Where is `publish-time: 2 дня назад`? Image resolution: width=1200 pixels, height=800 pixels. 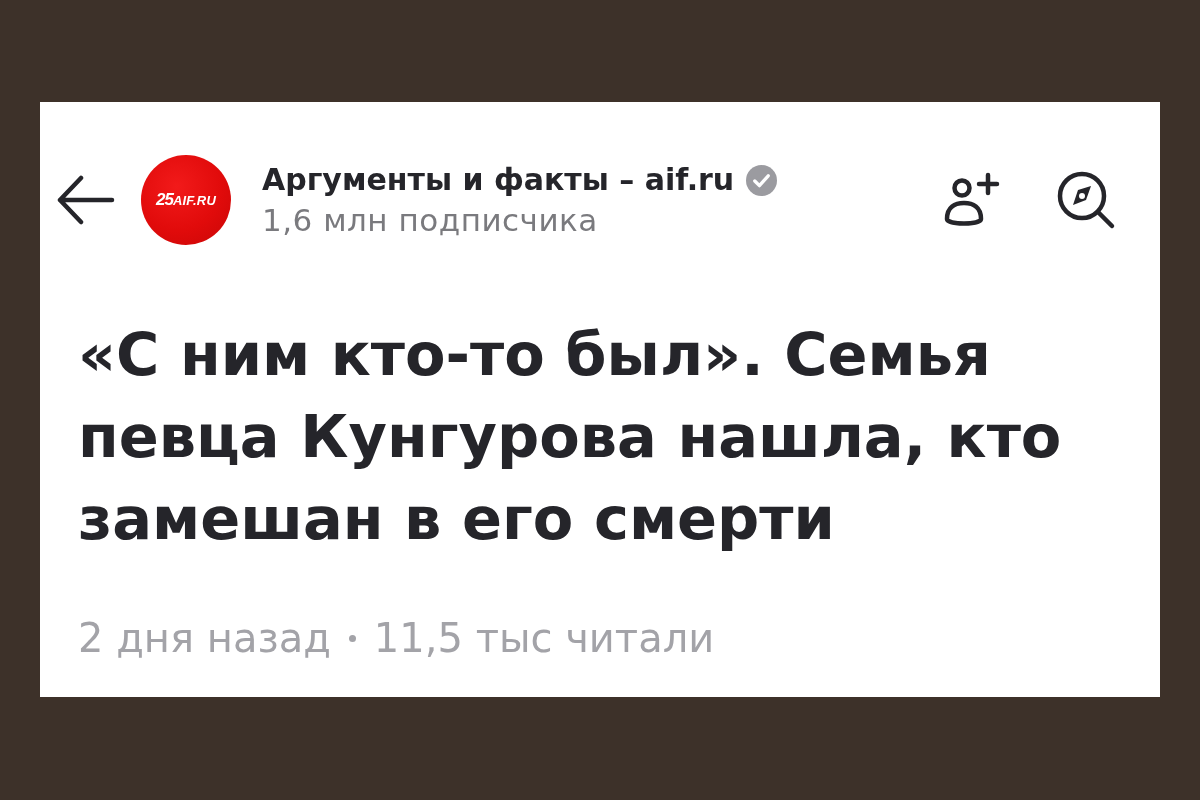
publish-time: 2 дня назад is located at coordinates (204, 638).